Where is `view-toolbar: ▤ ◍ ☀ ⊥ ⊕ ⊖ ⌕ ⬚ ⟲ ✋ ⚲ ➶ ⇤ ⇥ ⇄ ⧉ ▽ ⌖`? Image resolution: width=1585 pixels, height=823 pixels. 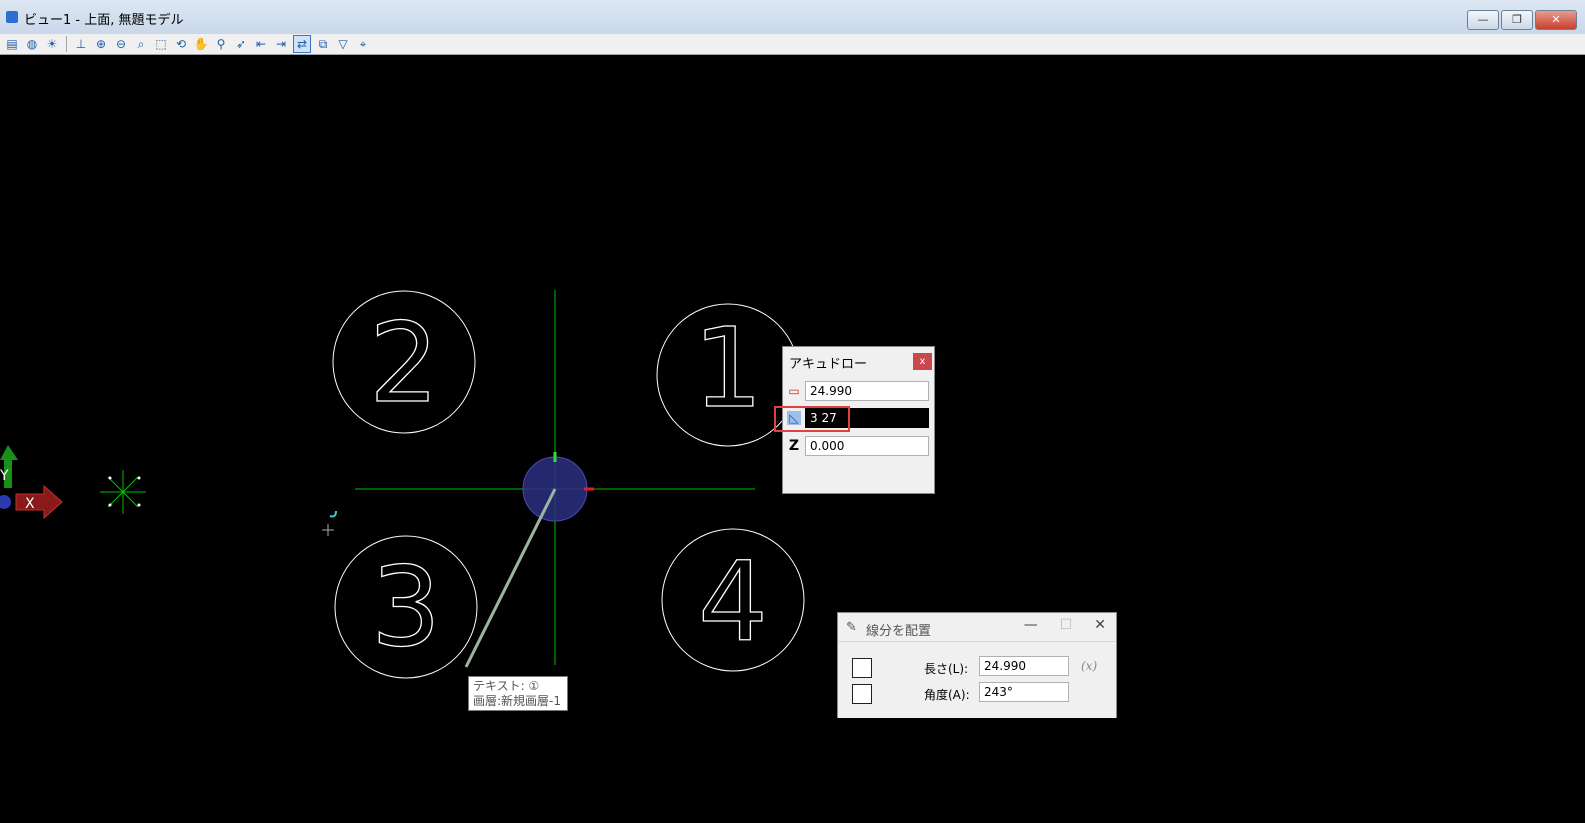
view-toolbar: ▤ ◍ ☀ ⊥ ⊕ ⊖ ⌕ ⬚ ⟲ ✋ ⚲ ➶ ⇤ ⇥ ⇄ ⧉ ▽ ⌖ is located at coordinates (792, 44).